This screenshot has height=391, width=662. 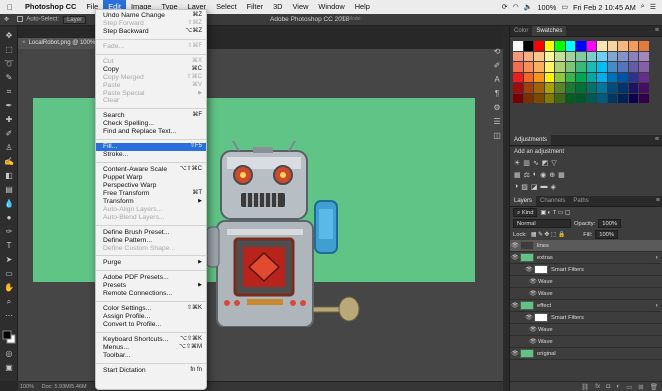 I want to click on navigator-panel-icon: ◫, so click(x=497, y=135).